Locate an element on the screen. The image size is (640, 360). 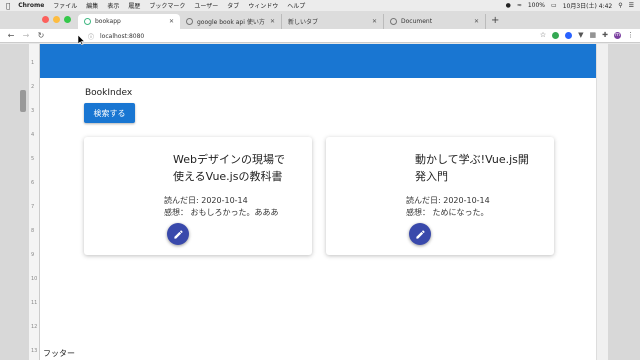
reload-icon: ↻ is located at coordinates (41, 35).